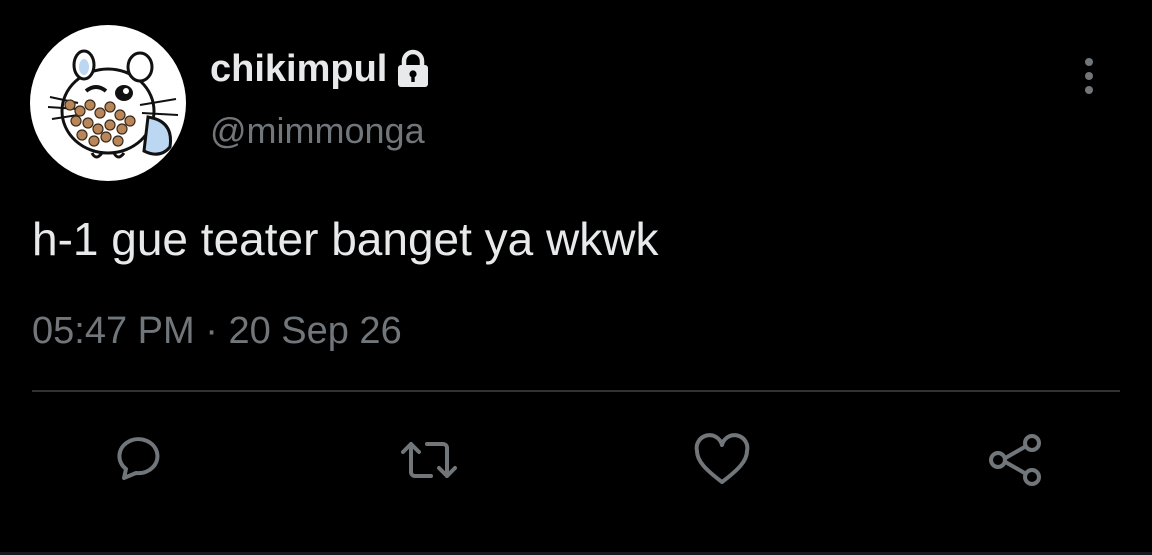  I want to click on share-icon, so click(1016, 462).